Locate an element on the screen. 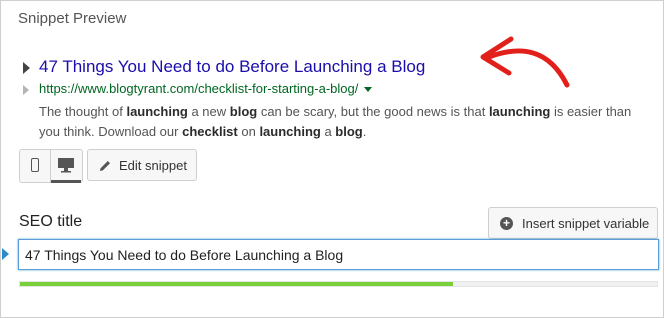 This screenshot has height=318, width=664. mobile-phone-icon is located at coordinates (35, 165).